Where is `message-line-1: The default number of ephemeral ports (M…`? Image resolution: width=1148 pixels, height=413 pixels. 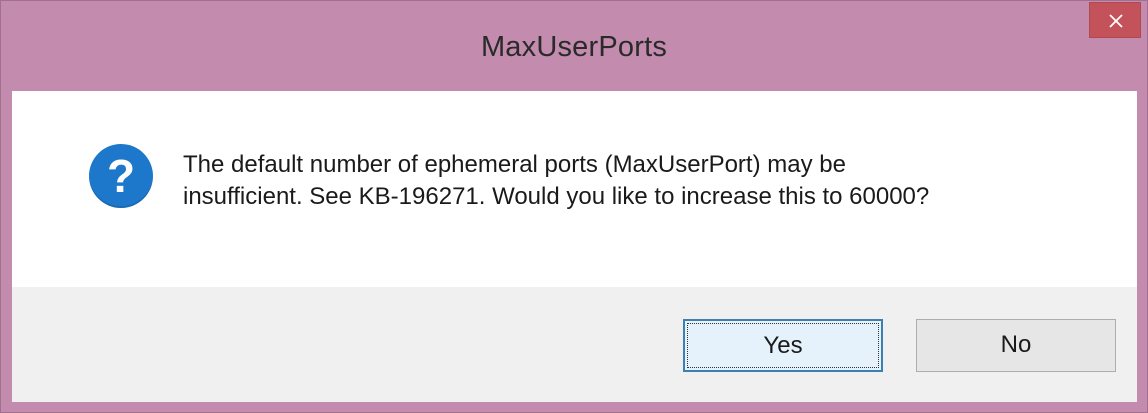 message-line-1: The default number of ephemeral ports (M… is located at coordinates (514, 164).